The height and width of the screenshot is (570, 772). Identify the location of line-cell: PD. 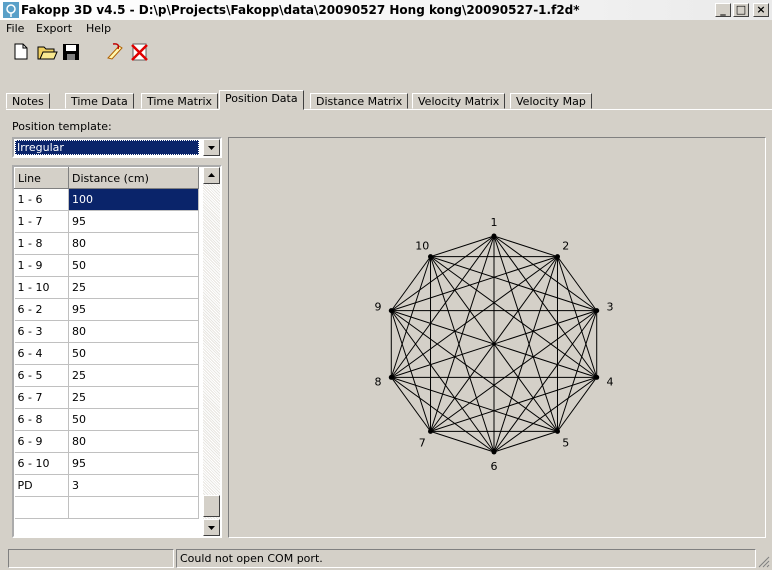
(41, 485).